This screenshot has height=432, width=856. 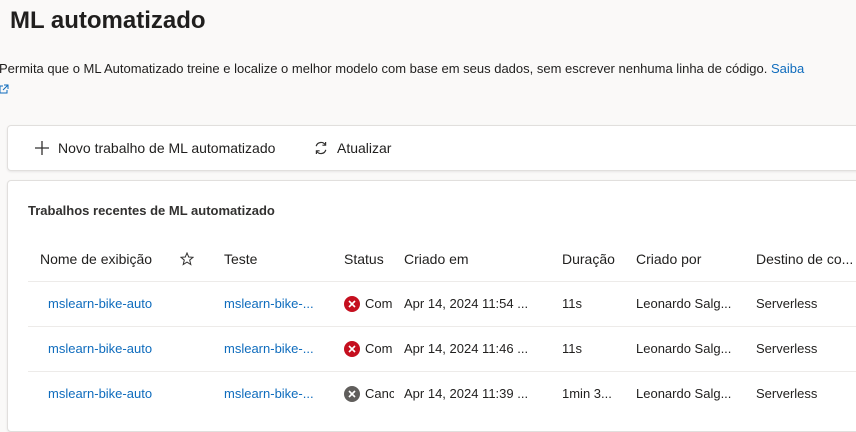 What do you see at coordinates (379, 393) in the screenshot?
I see `status-text: Canc` at bounding box center [379, 393].